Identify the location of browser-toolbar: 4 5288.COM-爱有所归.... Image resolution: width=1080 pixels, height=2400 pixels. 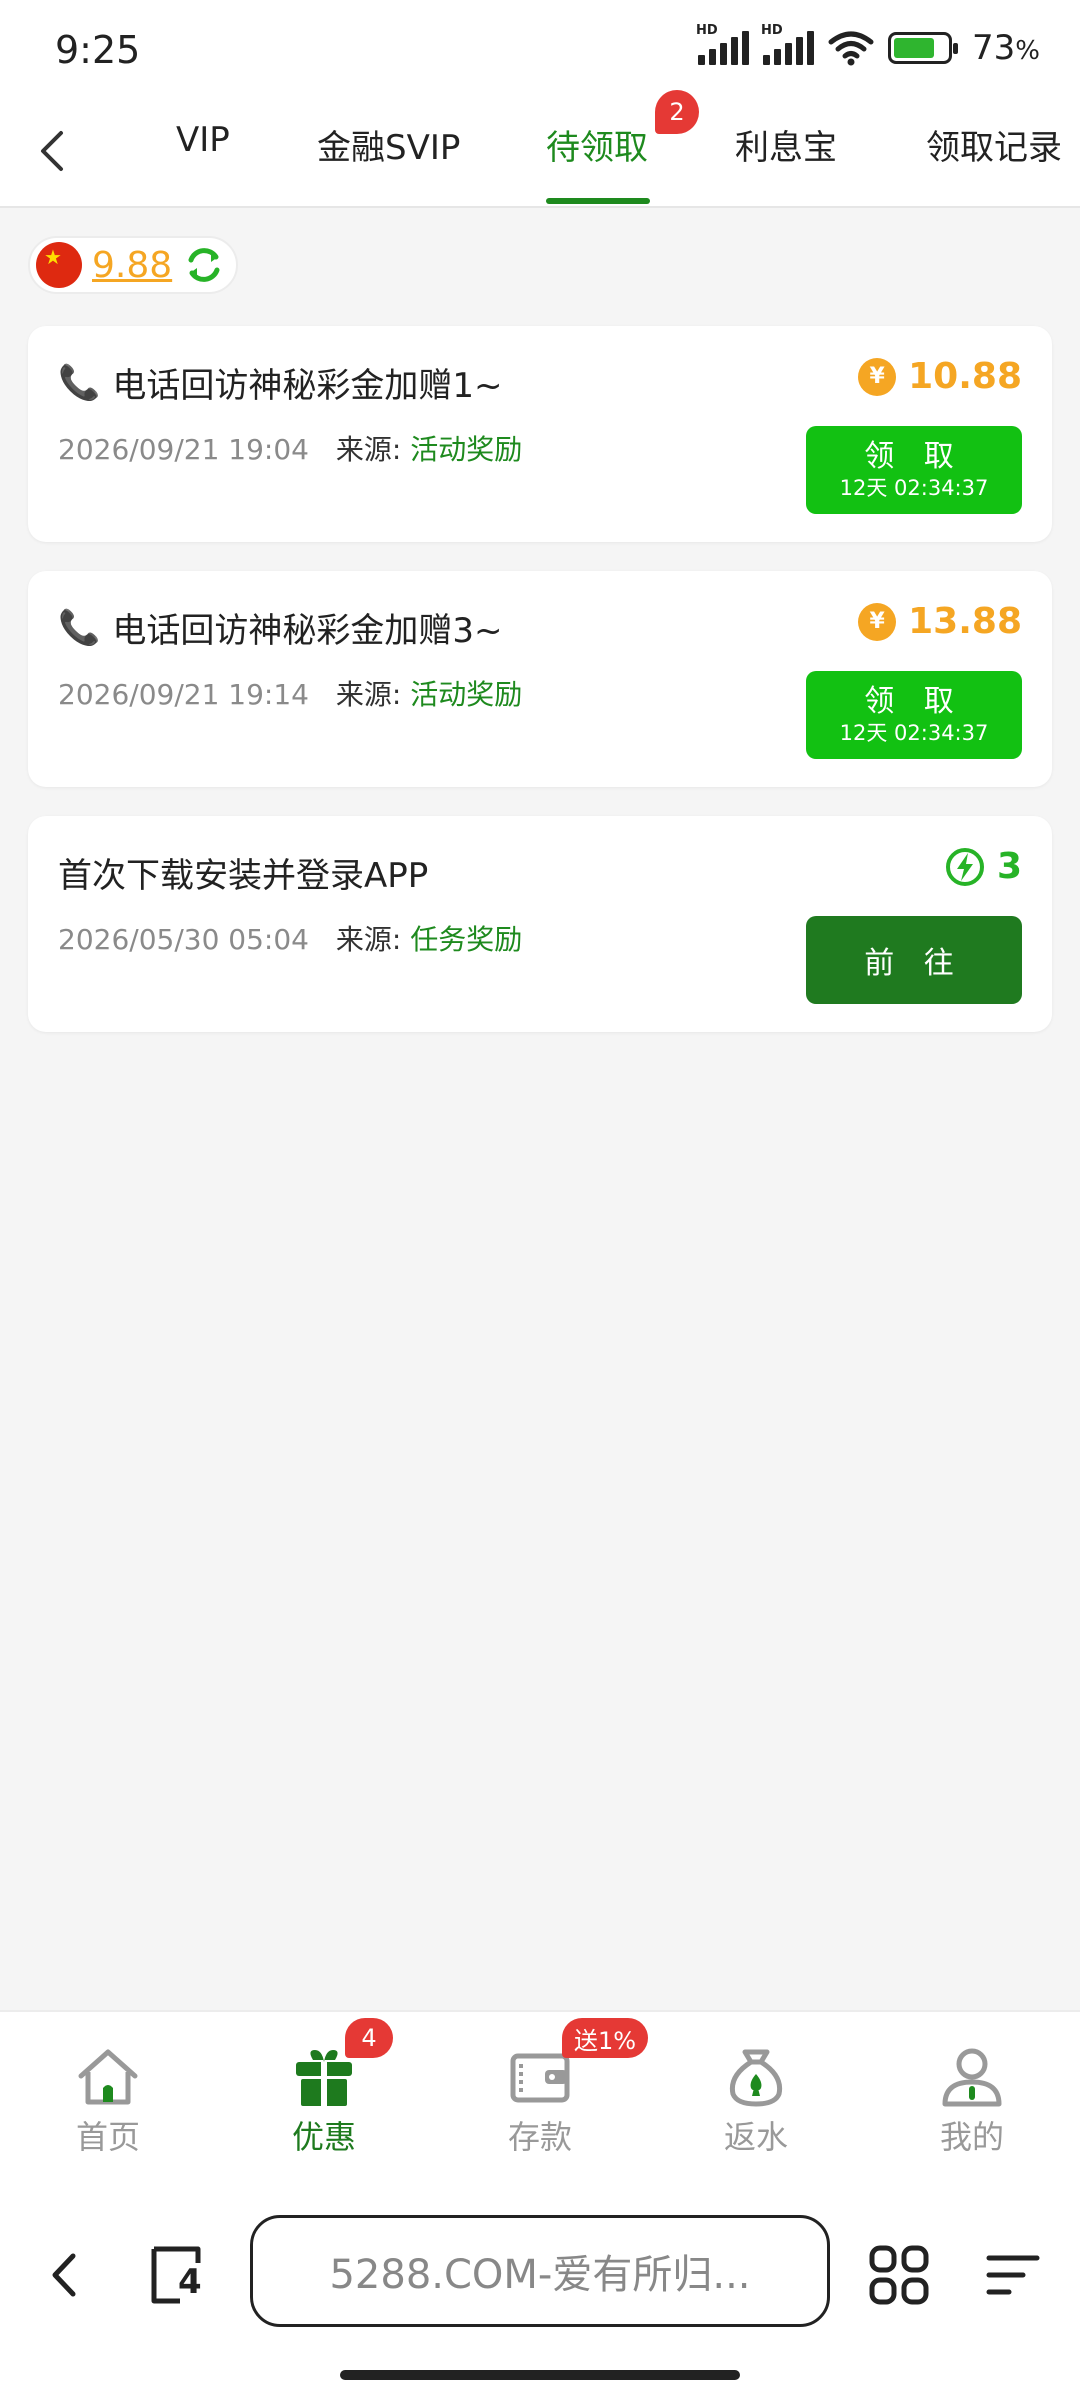
(540, 2295).